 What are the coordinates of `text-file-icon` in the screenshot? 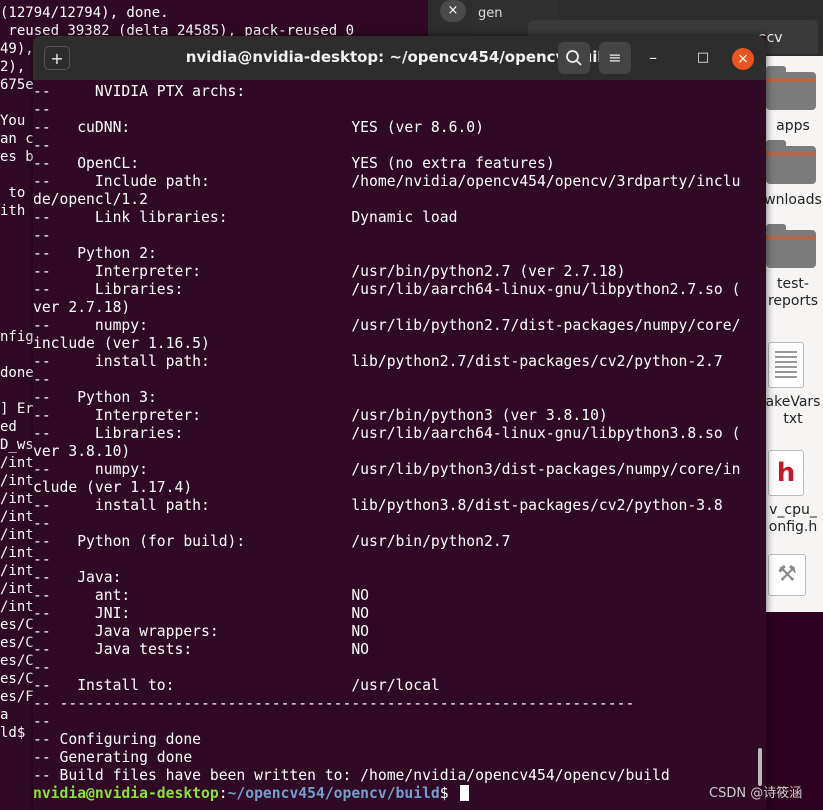 It's located at (786, 365).